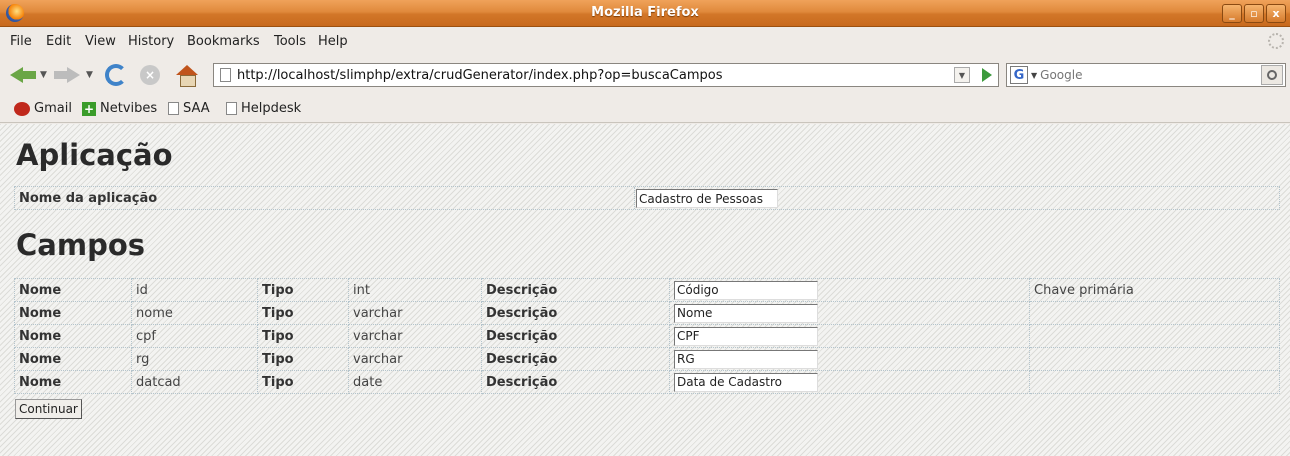 This screenshot has width=1290, height=456. I want to click on table-row: Nome cpf Tipo varchar Descrição, so click(647, 336).